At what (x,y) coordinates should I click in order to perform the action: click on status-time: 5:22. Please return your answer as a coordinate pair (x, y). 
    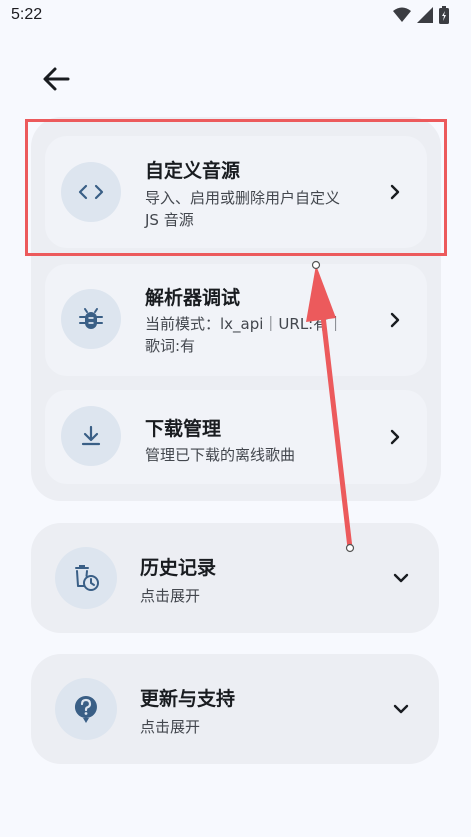
    Looking at the image, I should click on (27, 14).